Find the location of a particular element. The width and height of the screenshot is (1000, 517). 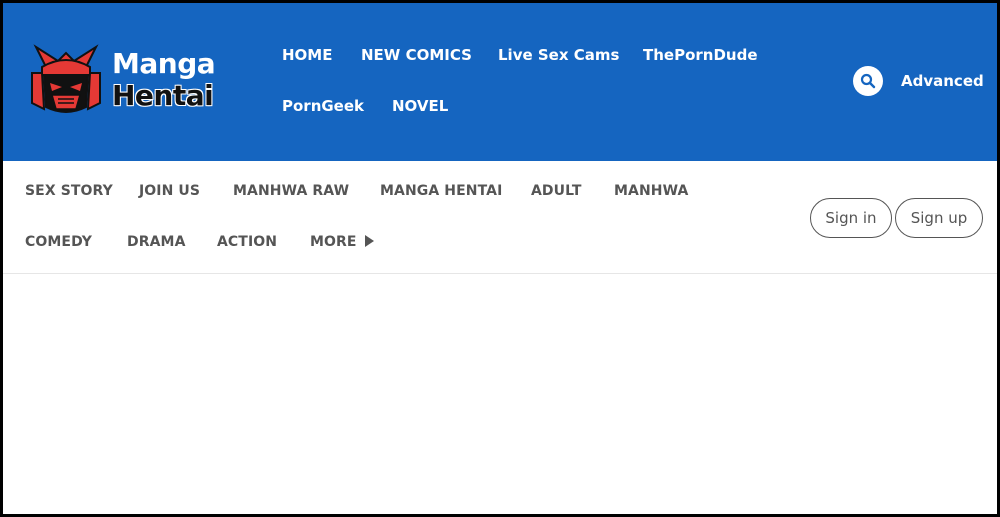

category-join-us: JOIN US is located at coordinates (169, 191).